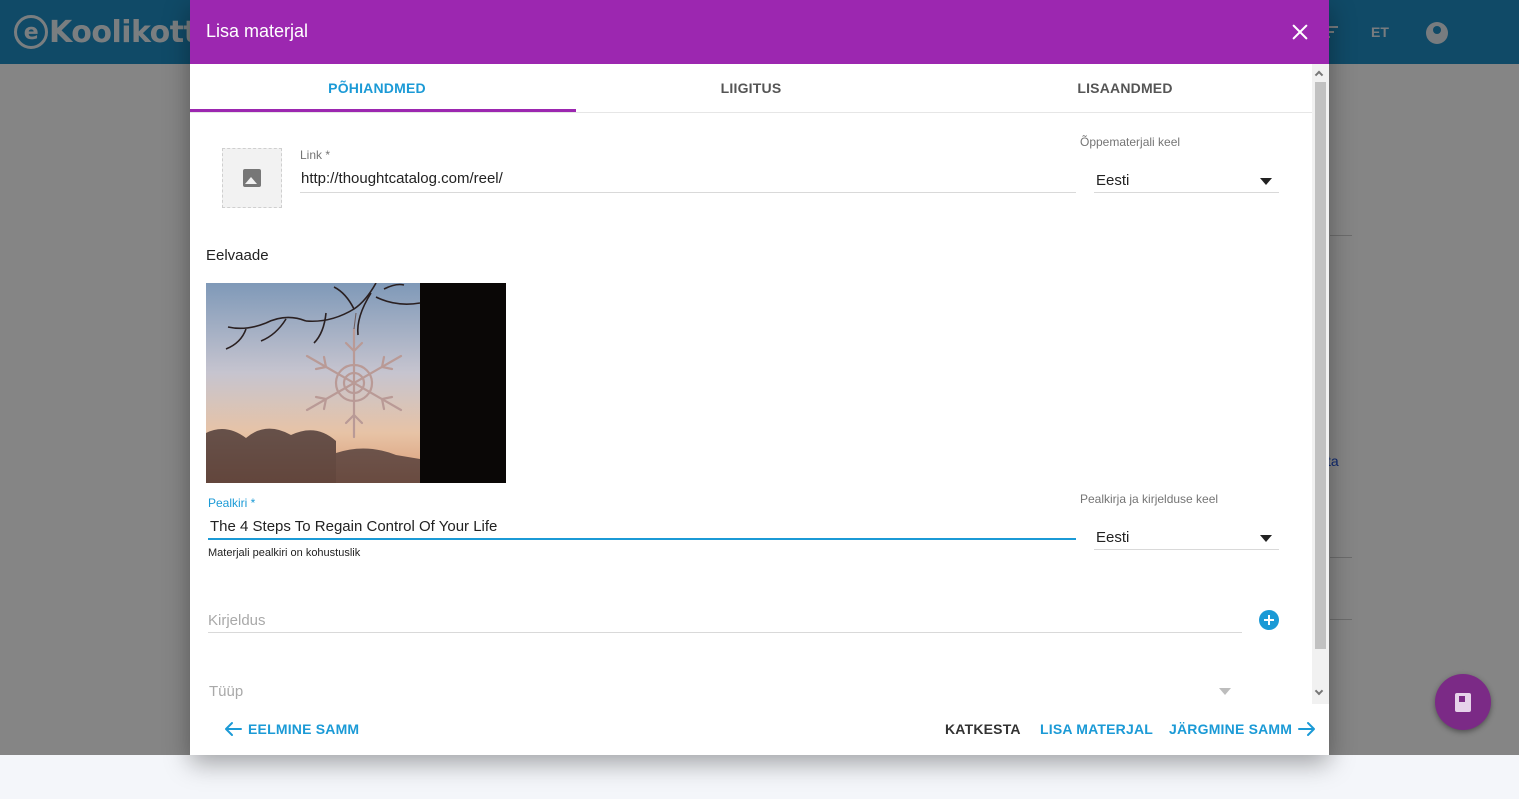  I want to click on link-underline, so click(688, 192).